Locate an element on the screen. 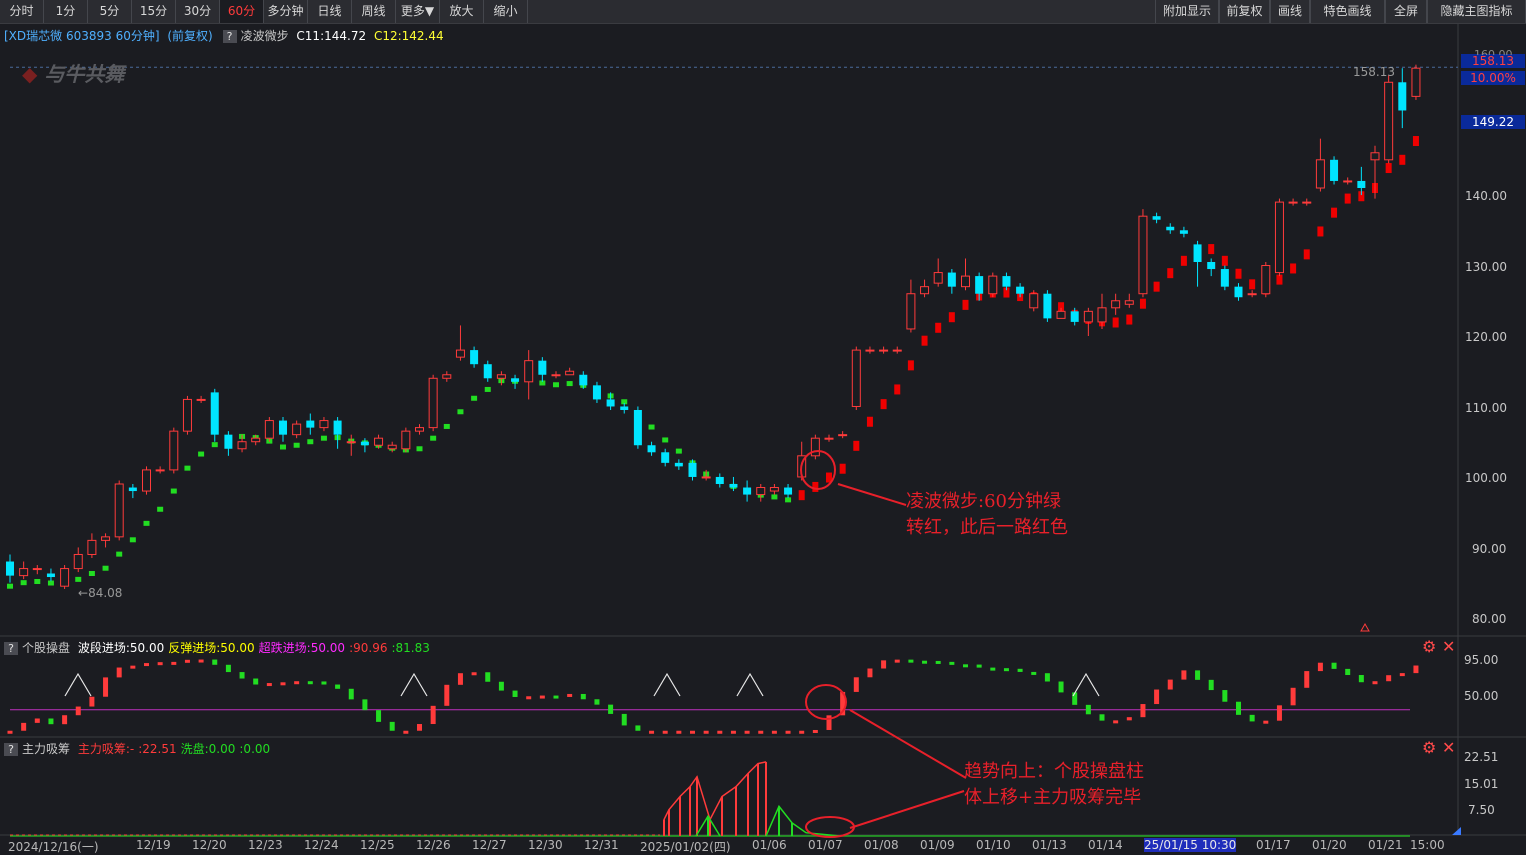 This screenshot has width=1526, height=855. tool-button-3: 特色画线 is located at coordinates (1347, 11).